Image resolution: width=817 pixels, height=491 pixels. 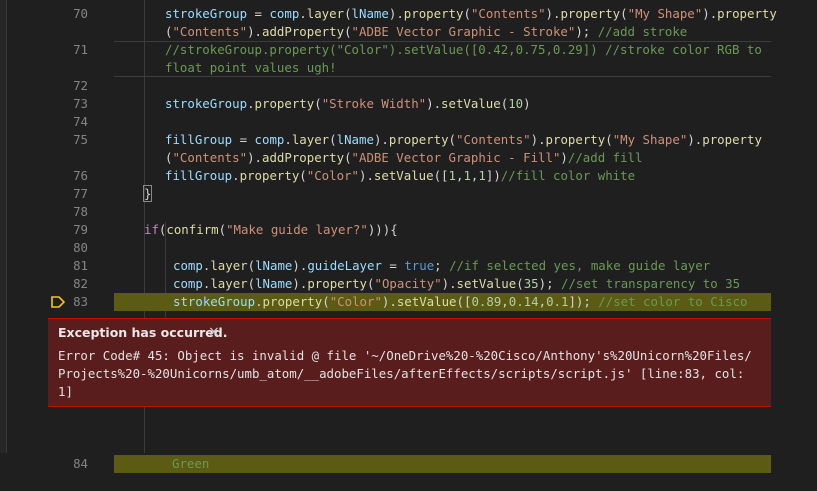 I want to click on line-number: 82, so click(x=80, y=283).